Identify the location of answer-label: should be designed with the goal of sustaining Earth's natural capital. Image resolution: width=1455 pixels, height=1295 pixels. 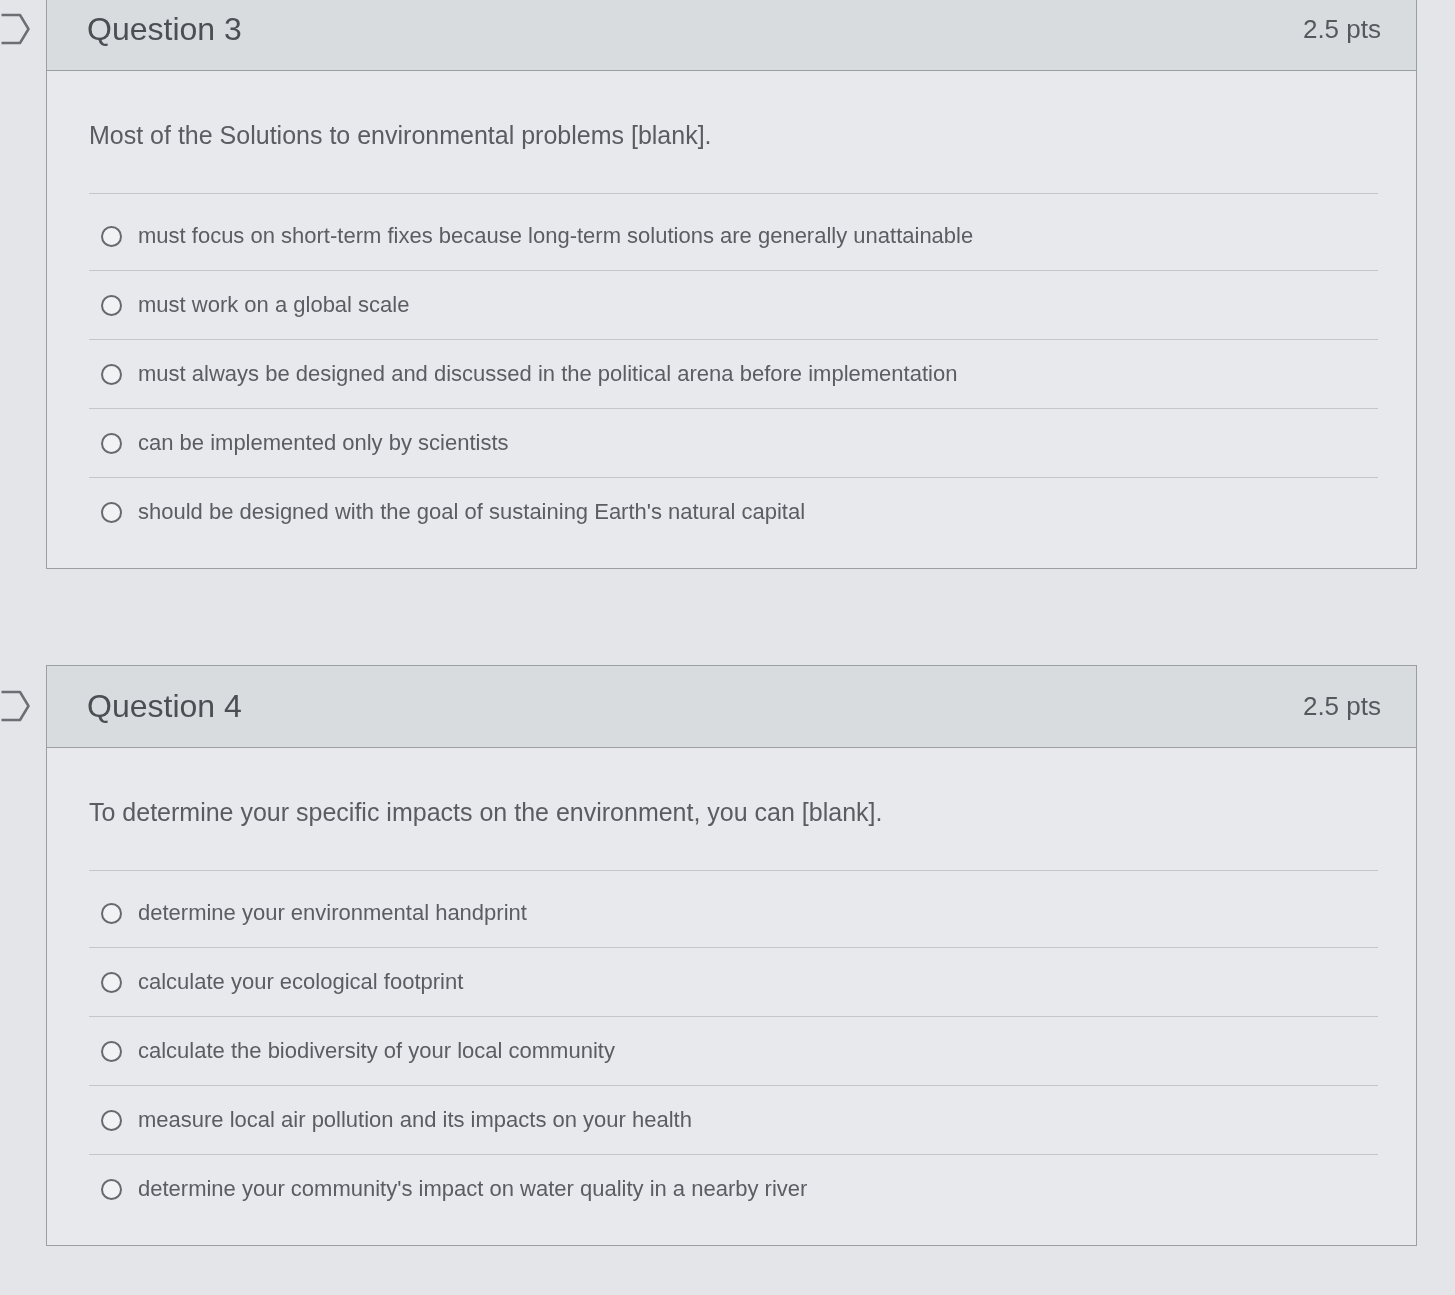
(472, 512).